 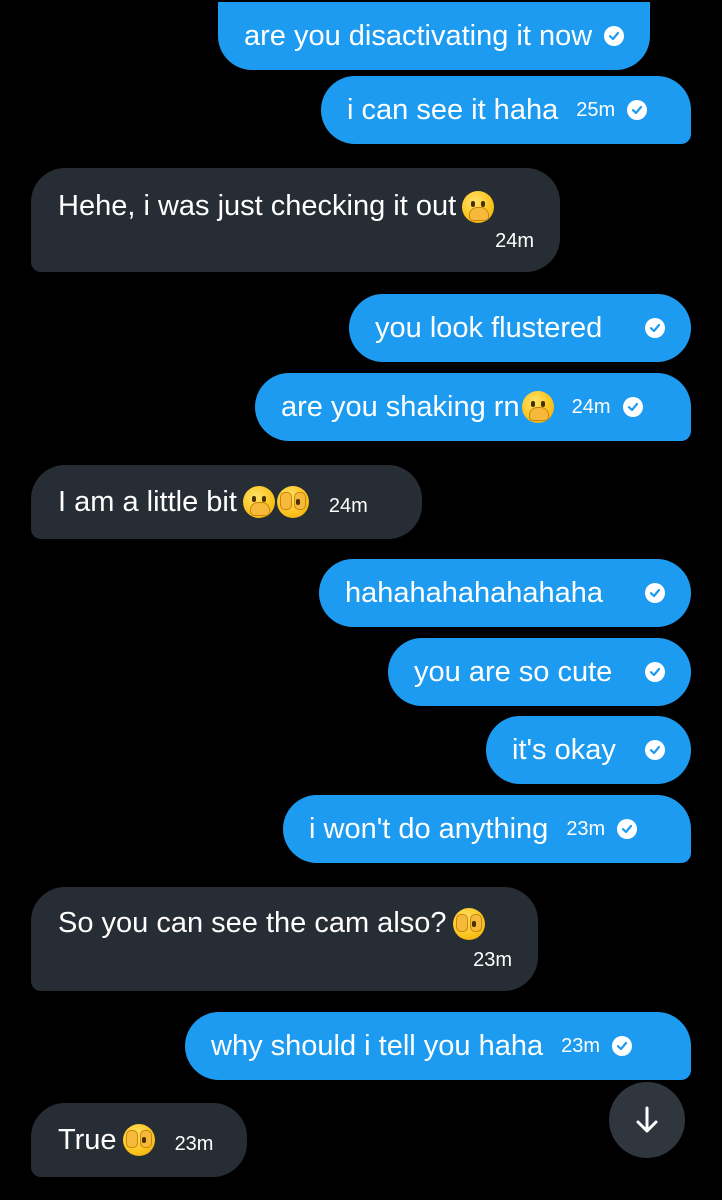 What do you see at coordinates (377, 1045) in the screenshot?
I see `message-text: why should i tell you haha` at bounding box center [377, 1045].